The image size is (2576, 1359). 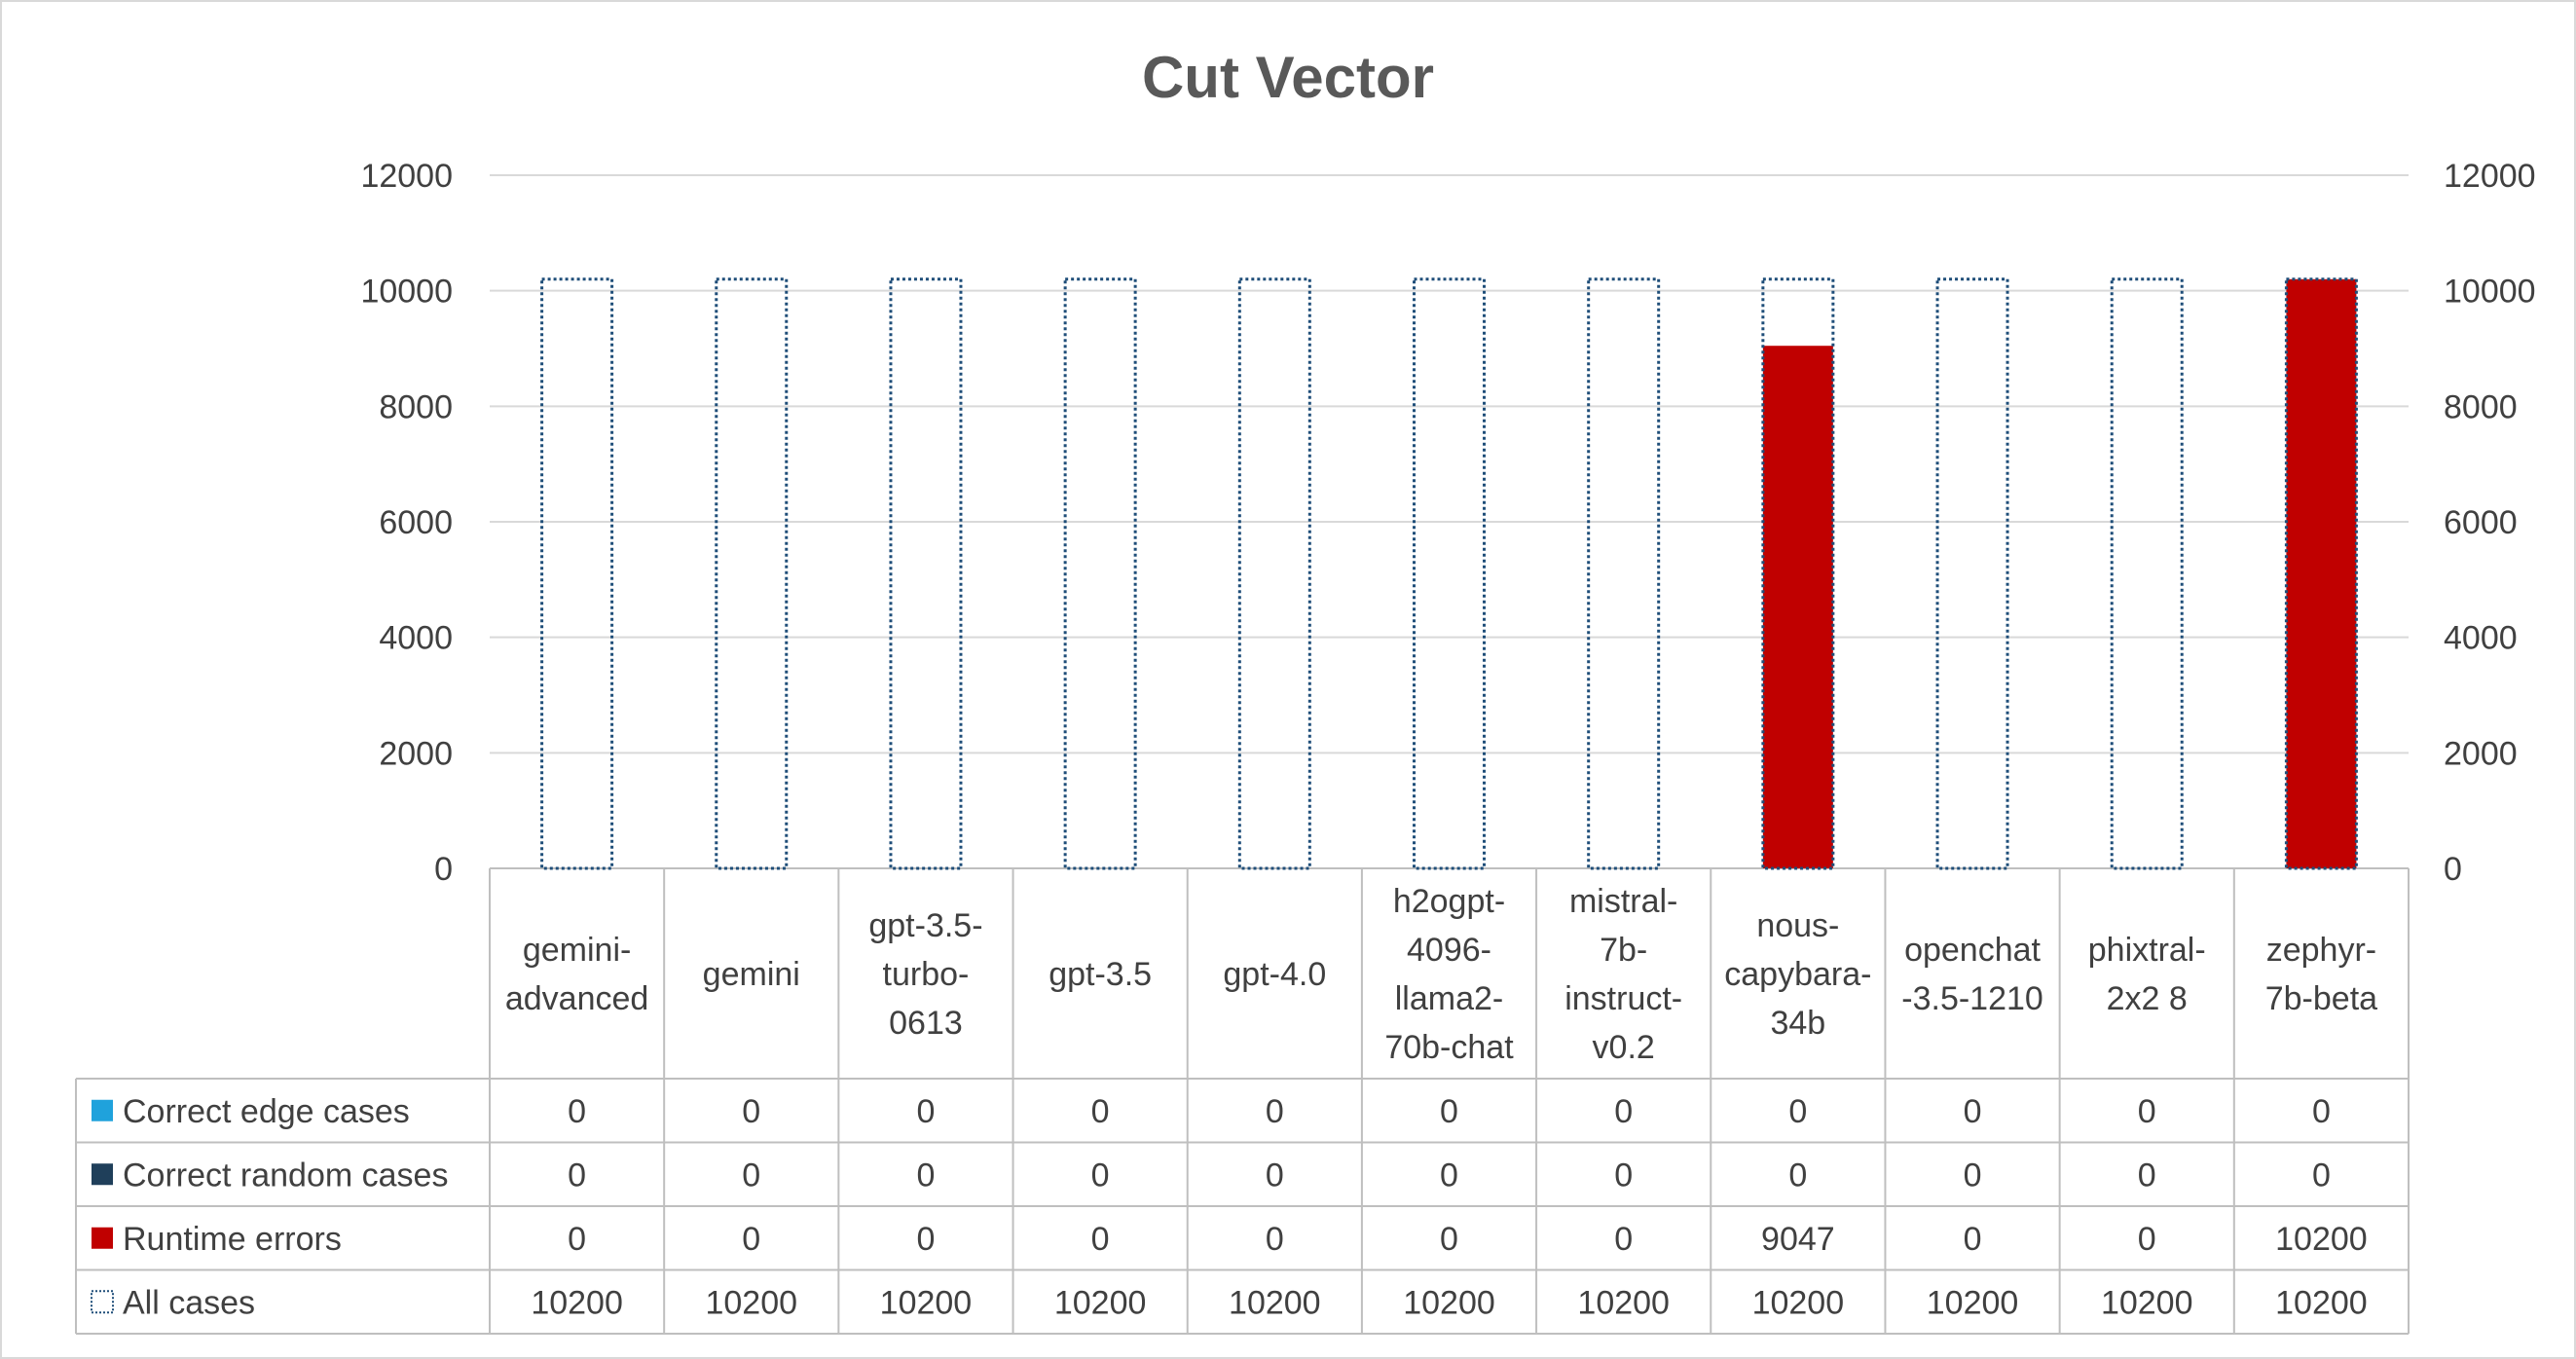 I want to click on series-label: Runtime errors, so click(x=232, y=1239).